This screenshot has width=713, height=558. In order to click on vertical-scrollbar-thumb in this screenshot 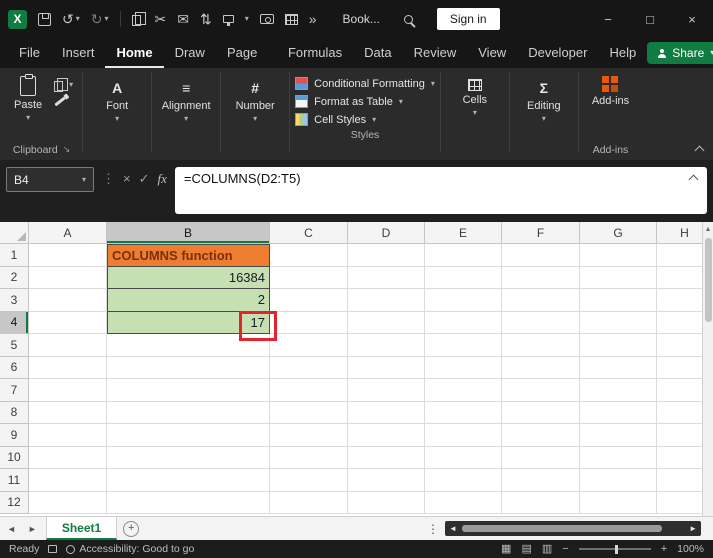, I will do `click(708, 280)`.